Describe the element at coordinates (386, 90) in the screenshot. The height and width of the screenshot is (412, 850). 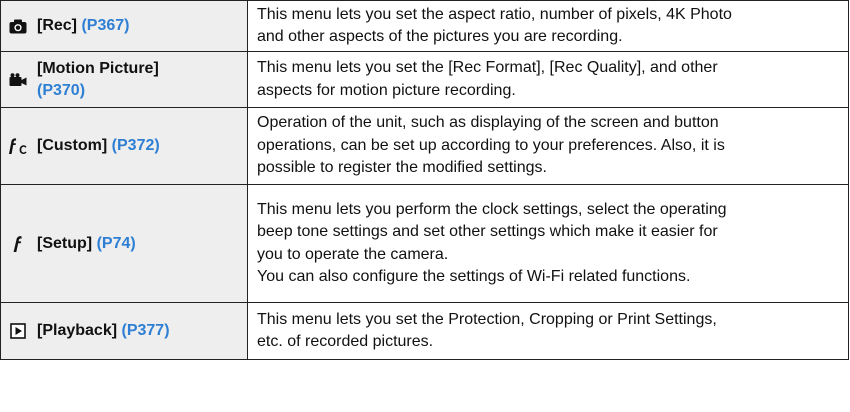
I see `description-line: aspects for motion picture recording.` at that location.